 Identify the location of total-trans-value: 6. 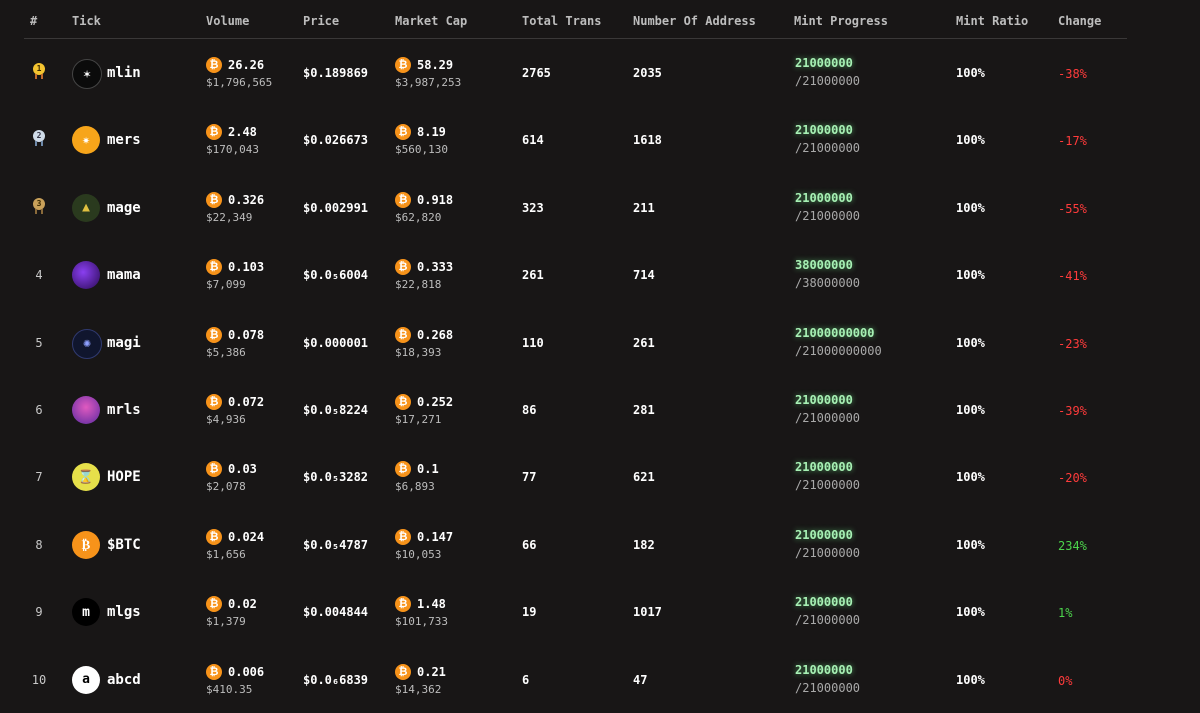
(526, 679).